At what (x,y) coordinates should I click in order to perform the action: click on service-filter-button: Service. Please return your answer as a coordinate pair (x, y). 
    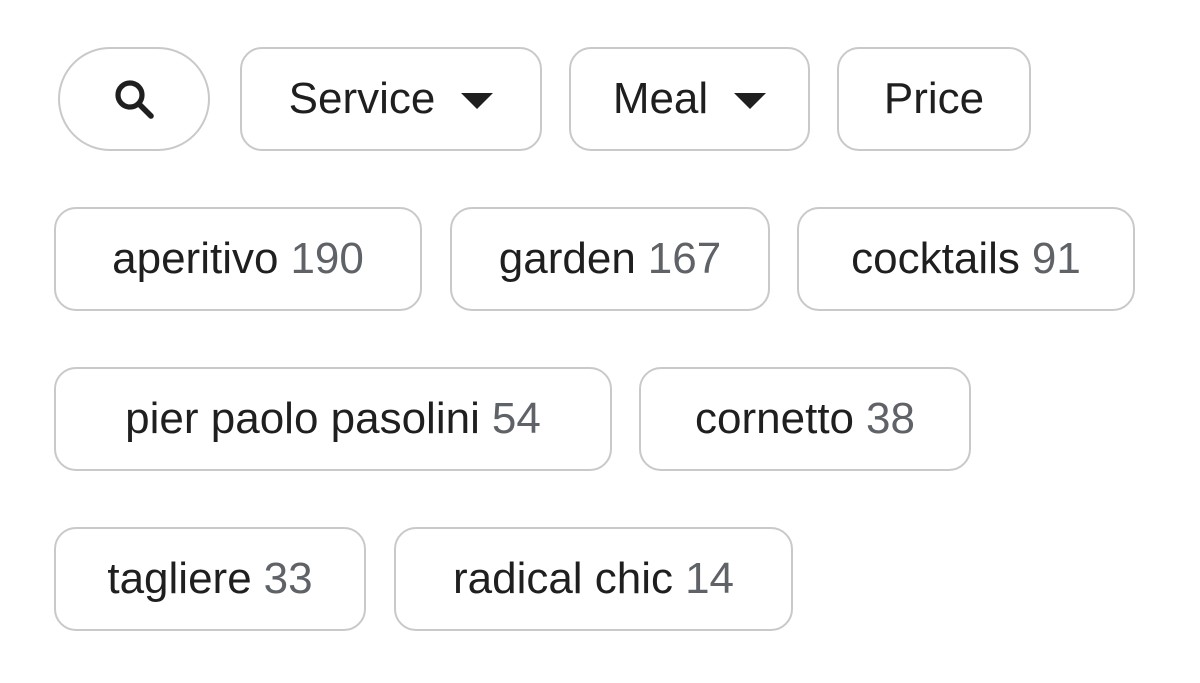
    Looking at the image, I should click on (391, 99).